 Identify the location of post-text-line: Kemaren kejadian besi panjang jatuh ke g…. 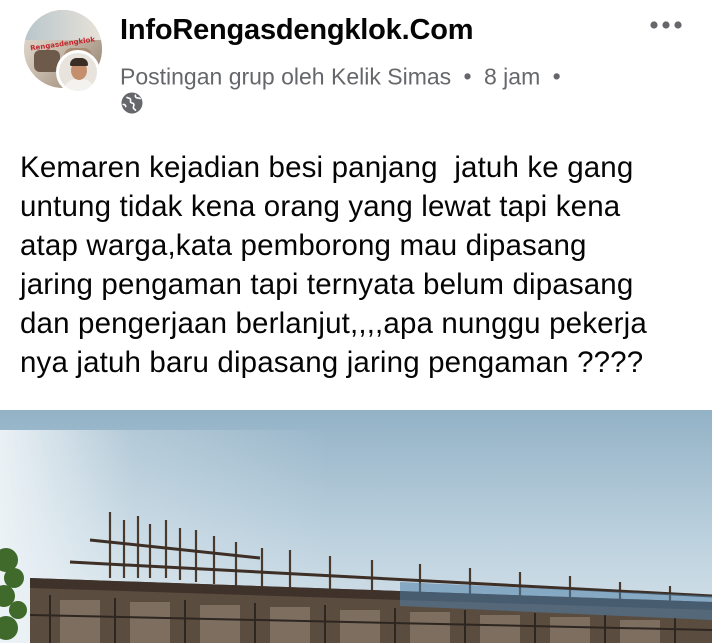
(327, 167).